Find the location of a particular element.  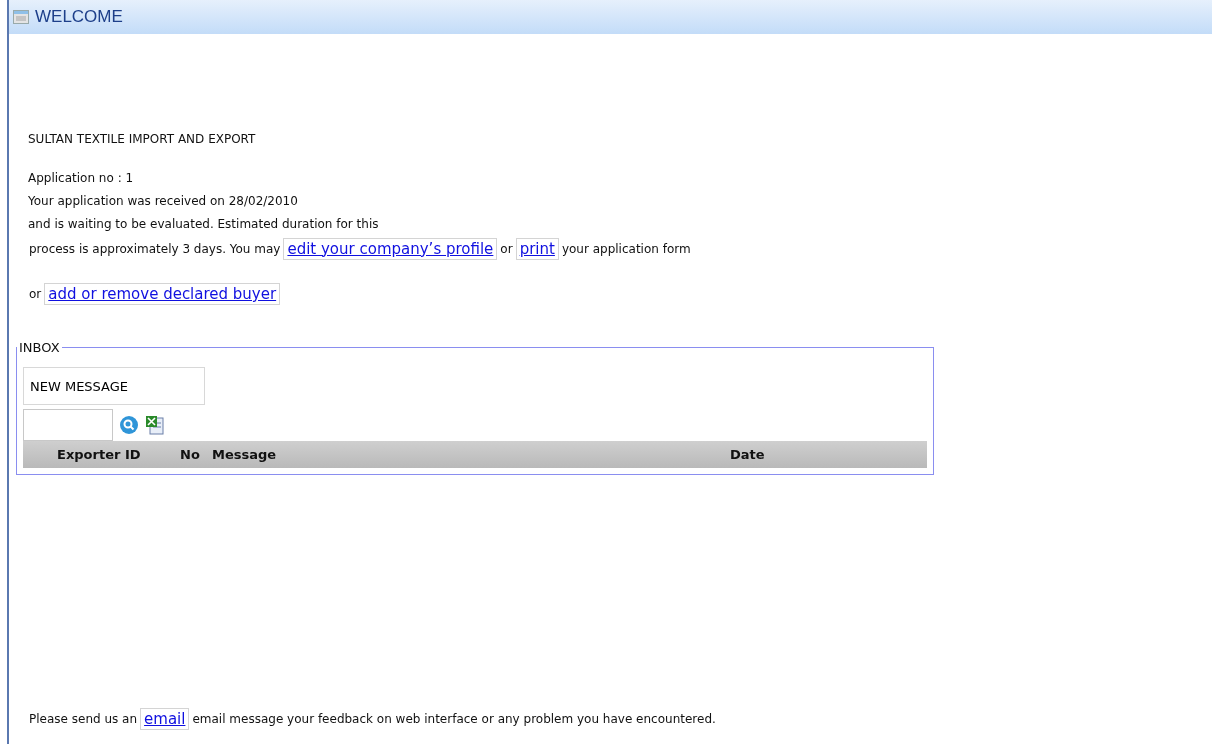

link: edit your company’s profile is located at coordinates (390, 248).